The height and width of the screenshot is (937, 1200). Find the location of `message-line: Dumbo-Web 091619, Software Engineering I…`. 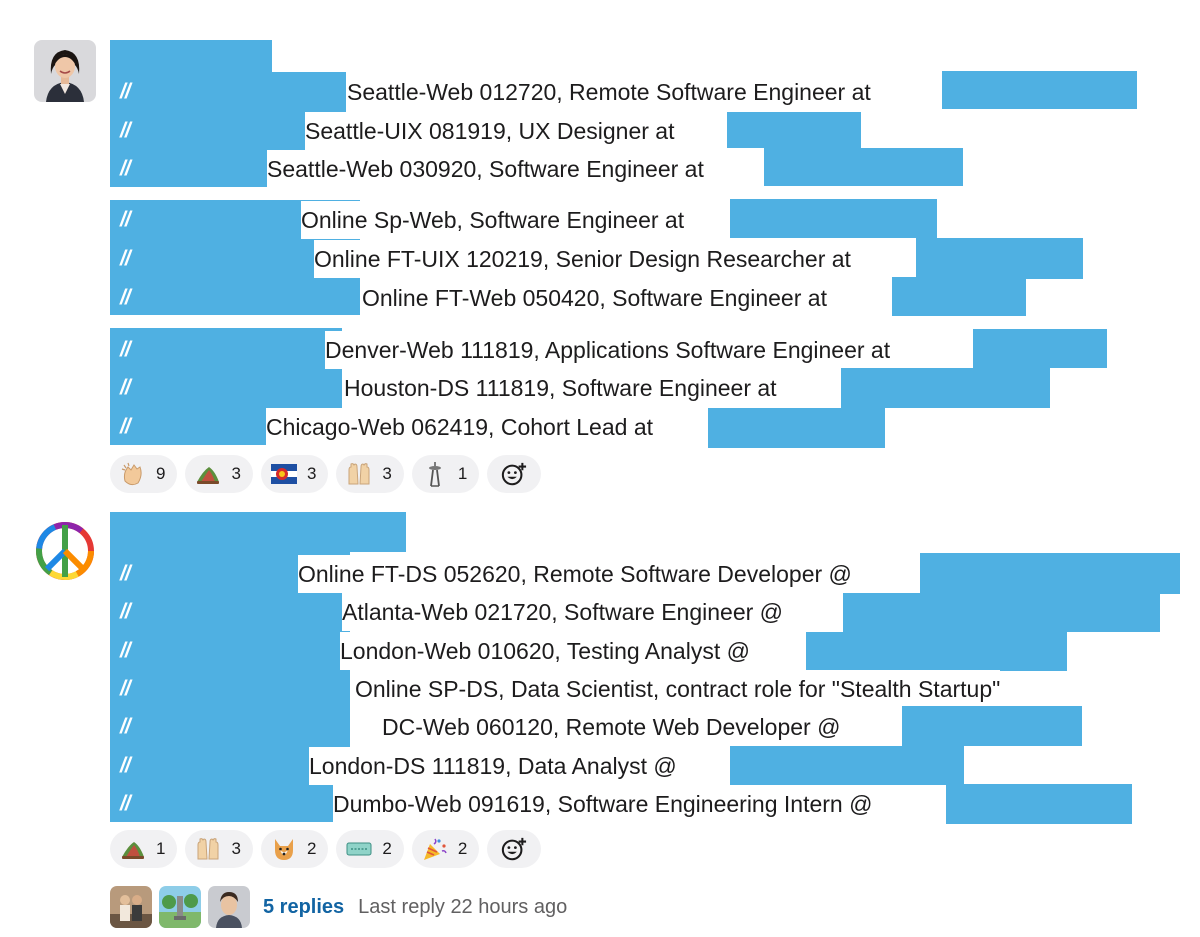

message-line: Dumbo-Web 091619, Software Engineering I… is located at coordinates (603, 804).